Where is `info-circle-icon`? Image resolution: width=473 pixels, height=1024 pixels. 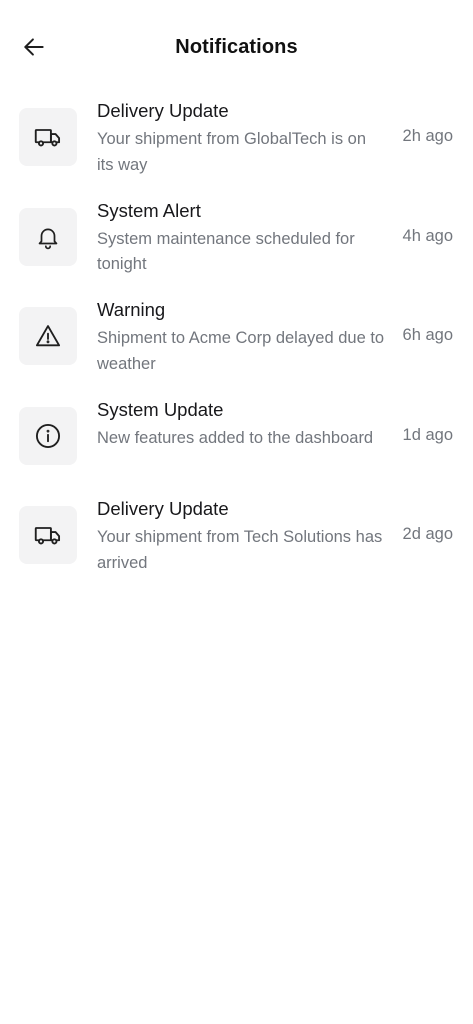
info-circle-icon is located at coordinates (48, 436).